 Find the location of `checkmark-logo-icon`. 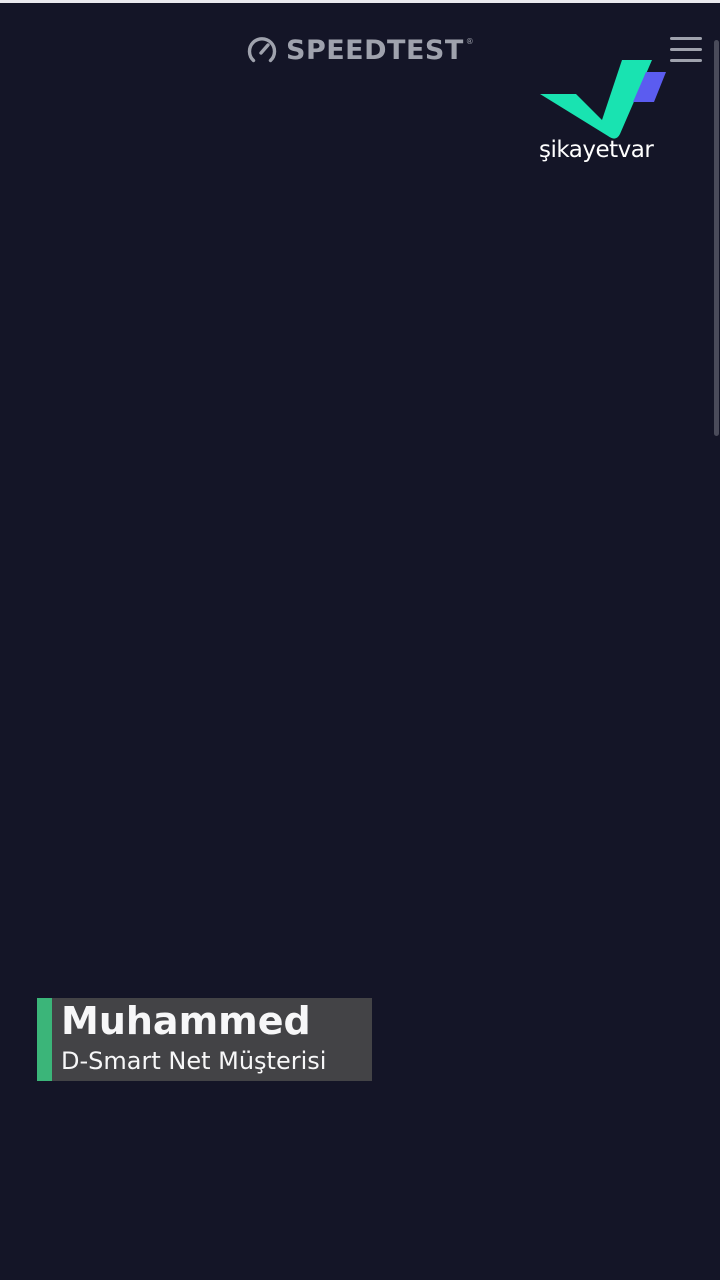

checkmark-logo-icon is located at coordinates (603, 99).